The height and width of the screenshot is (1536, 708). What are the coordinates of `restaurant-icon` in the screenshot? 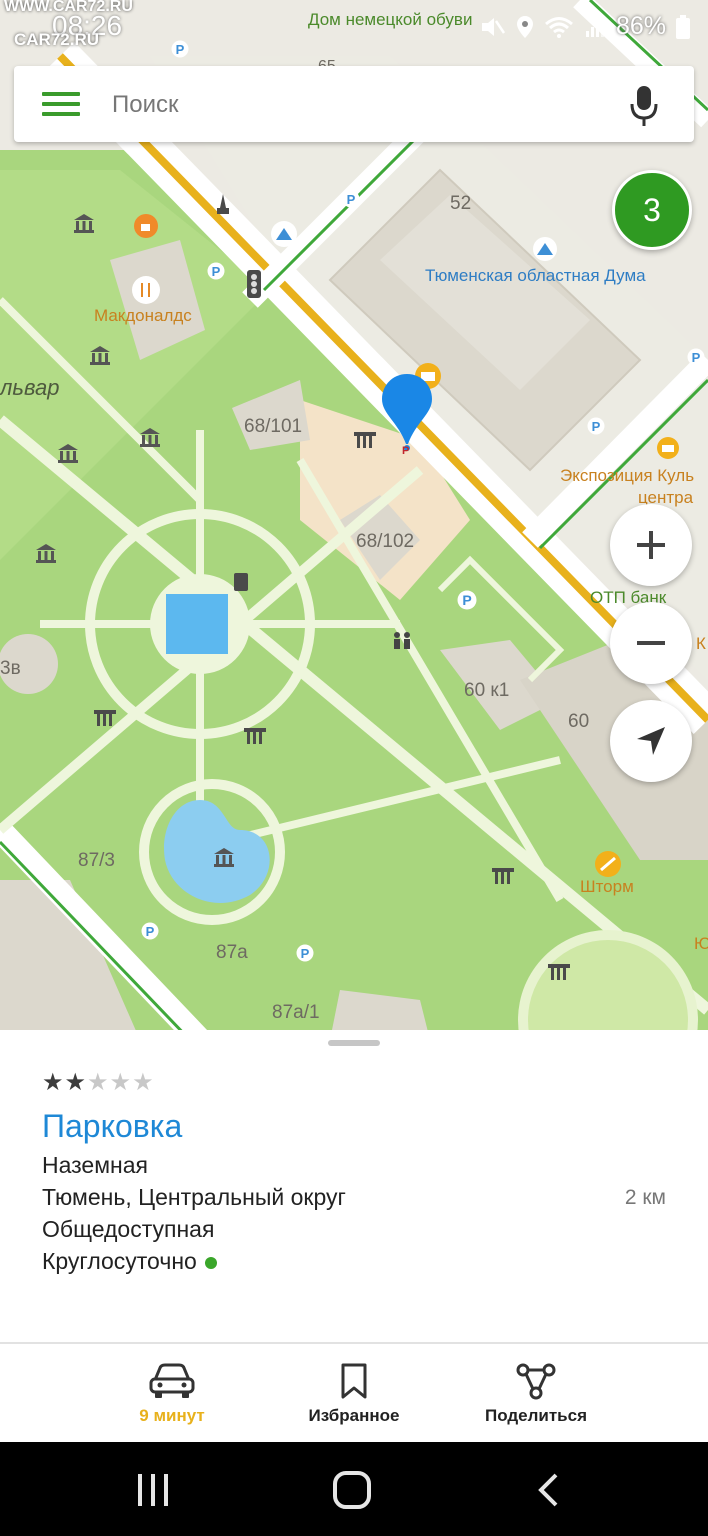 It's located at (146, 290).